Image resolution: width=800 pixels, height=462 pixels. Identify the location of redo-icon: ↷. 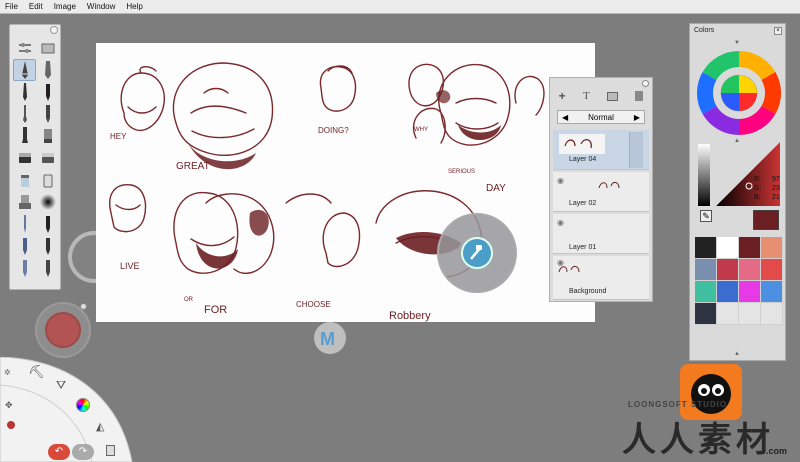
(83, 452).